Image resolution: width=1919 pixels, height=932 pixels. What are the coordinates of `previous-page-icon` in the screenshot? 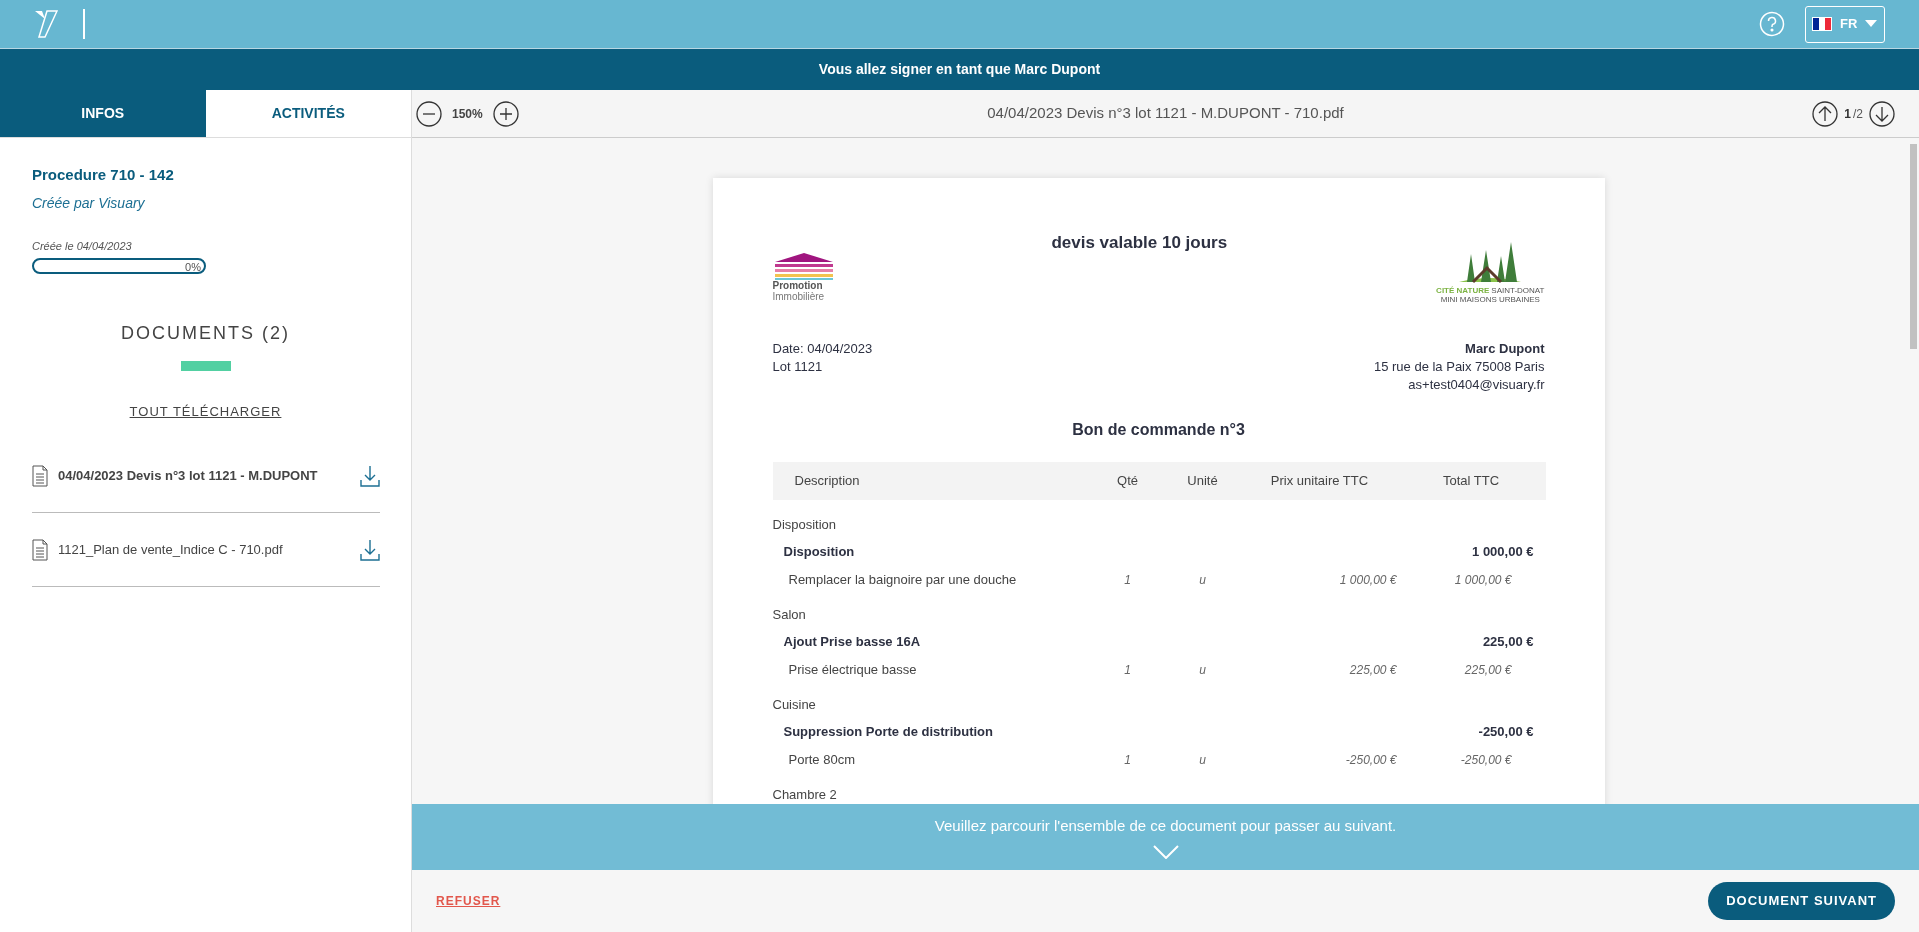 It's located at (1825, 113).